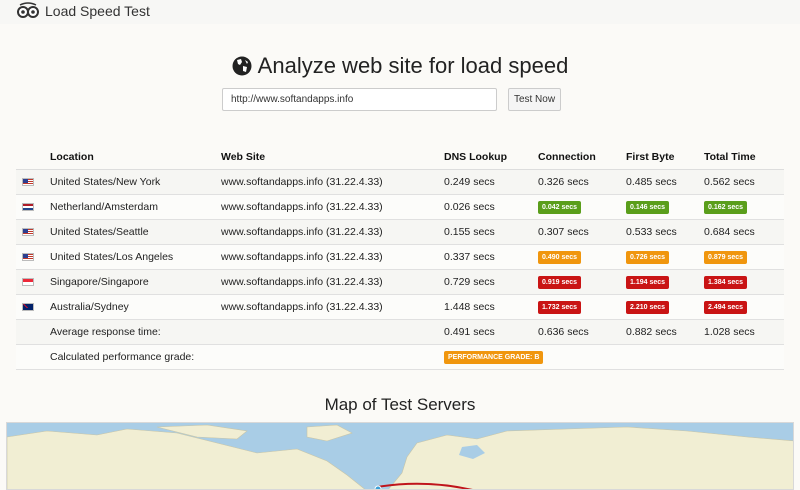 This screenshot has height=490, width=800. What do you see at coordinates (131, 282) in the screenshot?
I see `location-cell: Singapore/Singapore` at bounding box center [131, 282].